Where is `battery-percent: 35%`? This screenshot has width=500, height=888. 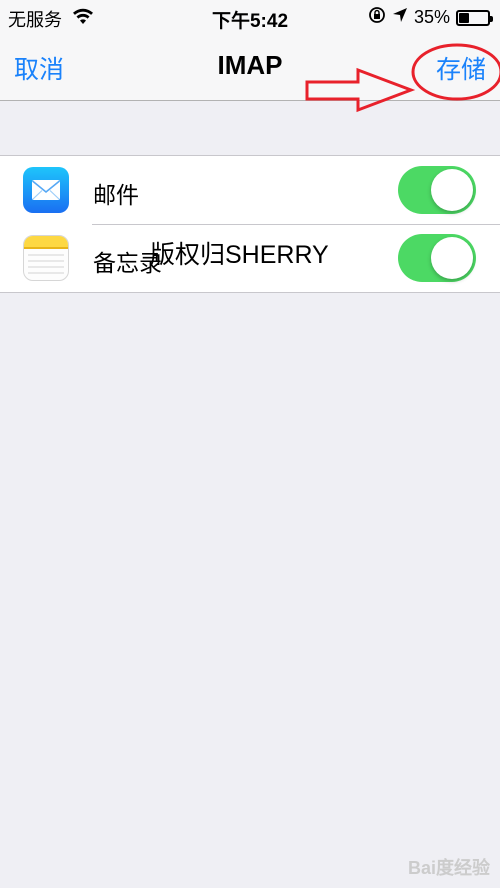 battery-percent: 35% is located at coordinates (431, 17).